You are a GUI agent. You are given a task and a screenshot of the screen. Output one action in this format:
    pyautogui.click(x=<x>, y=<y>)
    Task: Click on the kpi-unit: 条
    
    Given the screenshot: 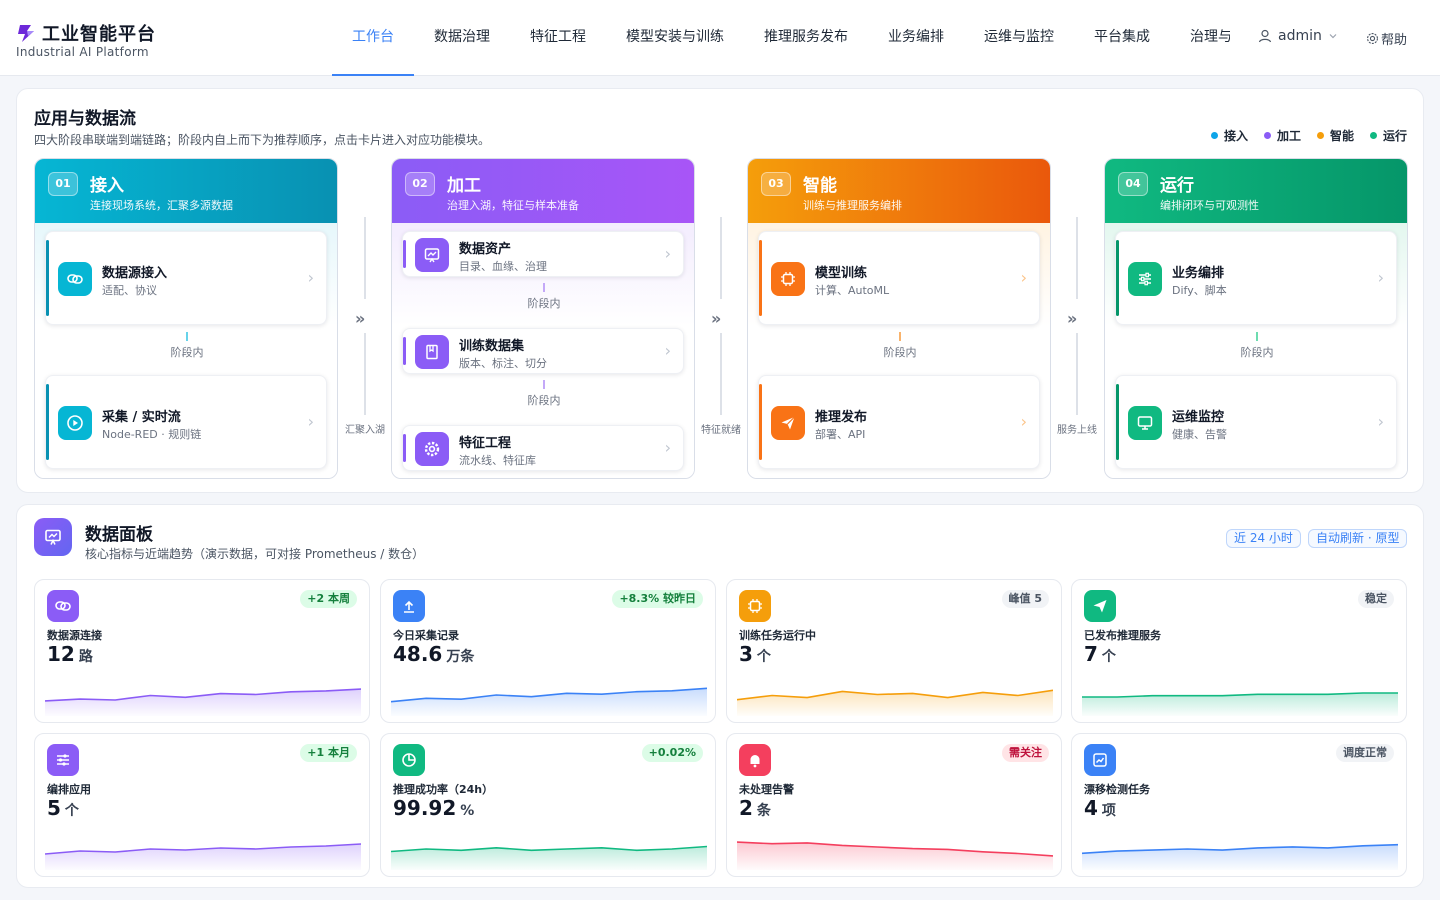 What is the action you would take?
    pyautogui.click(x=763, y=811)
    